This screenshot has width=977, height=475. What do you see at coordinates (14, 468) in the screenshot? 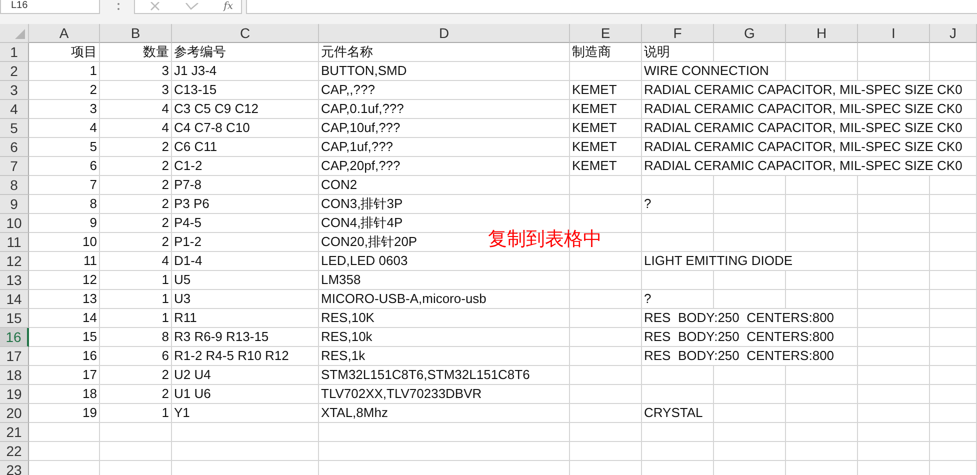
I see `row-header: 23` at bounding box center [14, 468].